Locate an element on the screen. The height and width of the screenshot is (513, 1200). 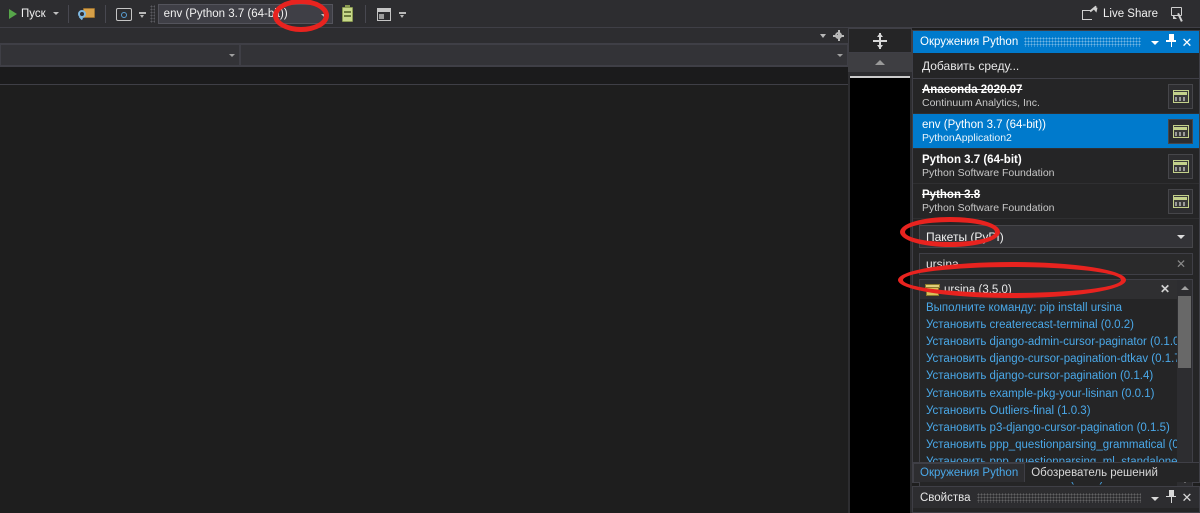
live-share-button: Live Share is located at coordinates (1120, 14).